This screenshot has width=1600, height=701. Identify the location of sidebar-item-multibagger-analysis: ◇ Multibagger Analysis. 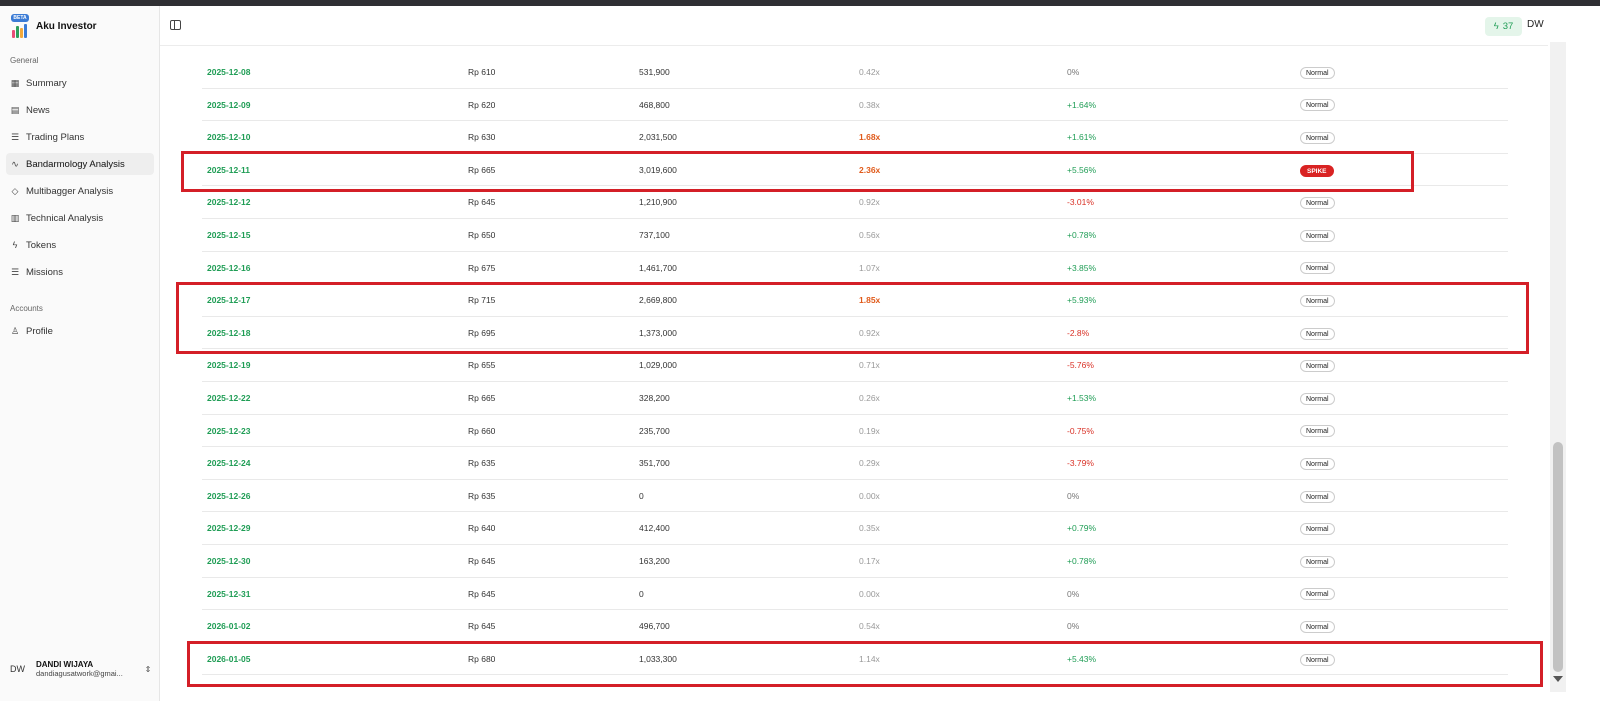
(80, 191).